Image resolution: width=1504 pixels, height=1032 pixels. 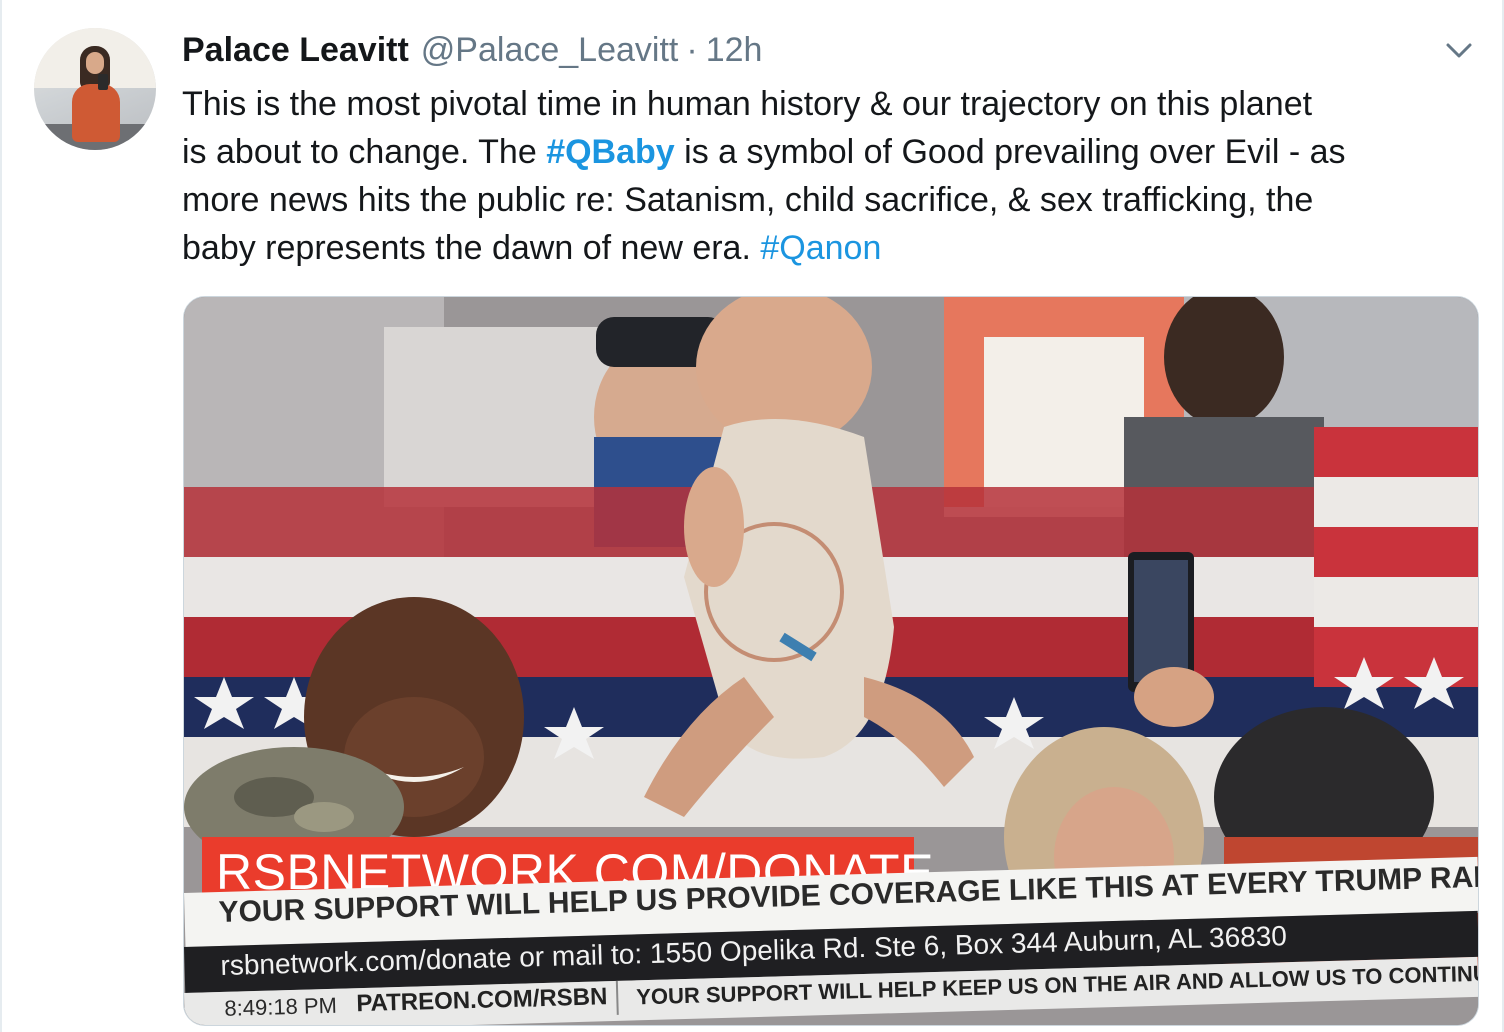 I want to click on avatar-sweater, so click(x=96, y=113).